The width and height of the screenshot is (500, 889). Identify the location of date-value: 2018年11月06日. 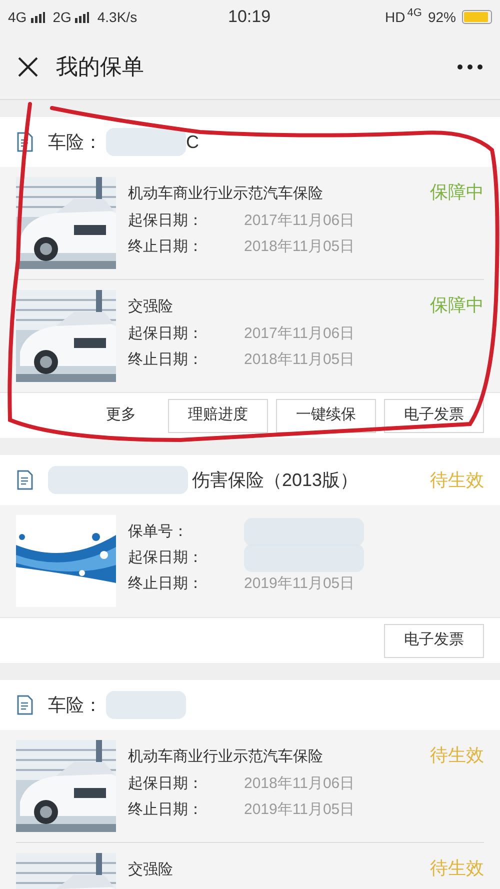
(299, 784).